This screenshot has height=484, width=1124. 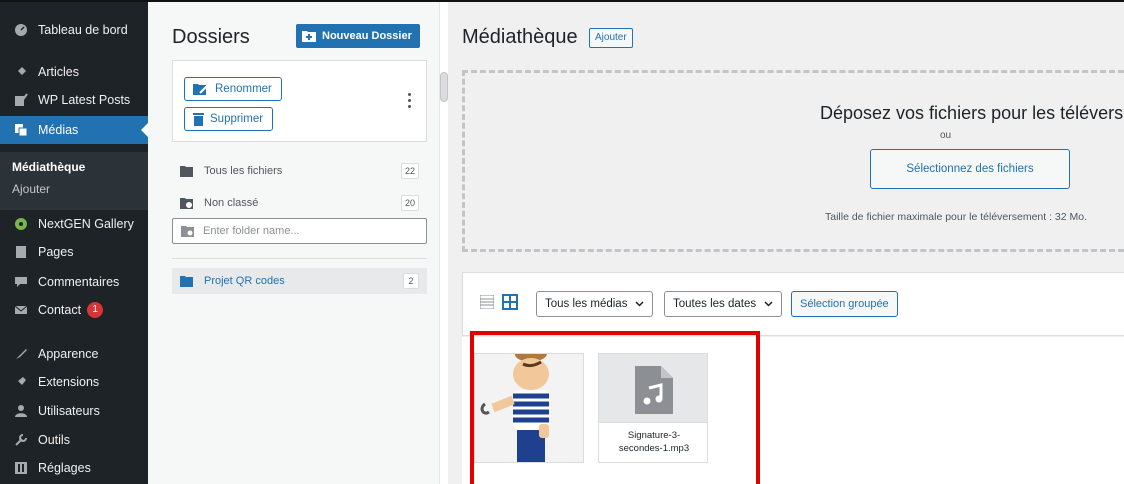 I want to click on list-view-icon, so click(x=487, y=302).